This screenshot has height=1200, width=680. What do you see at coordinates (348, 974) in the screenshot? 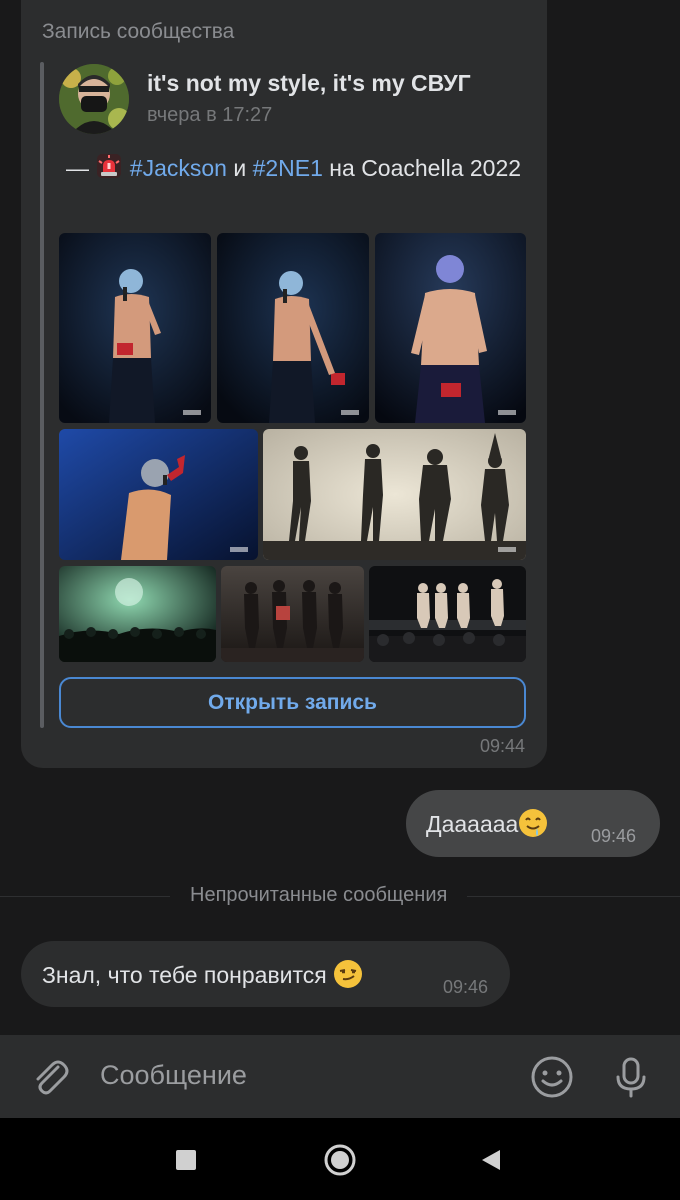
I see `smirking-face-emoji` at bounding box center [348, 974].